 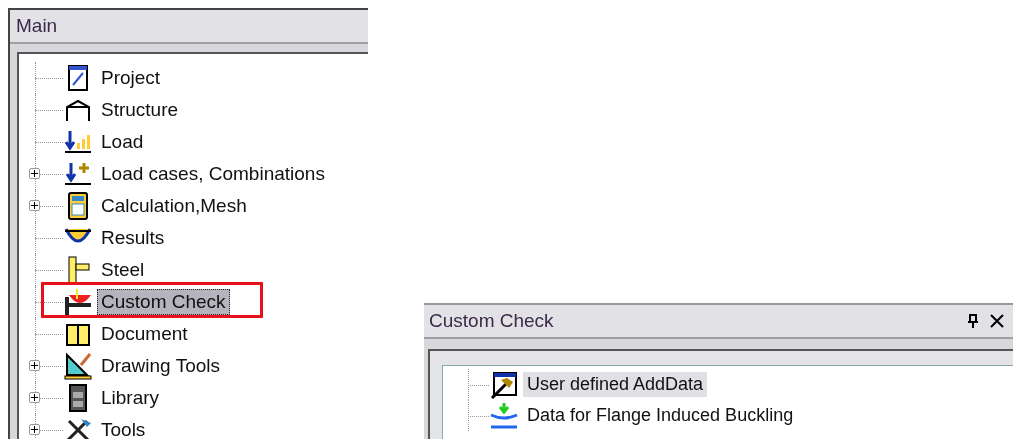 What do you see at coordinates (189, 27) in the screenshot?
I see `panel-title: Main` at bounding box center [189, 27].